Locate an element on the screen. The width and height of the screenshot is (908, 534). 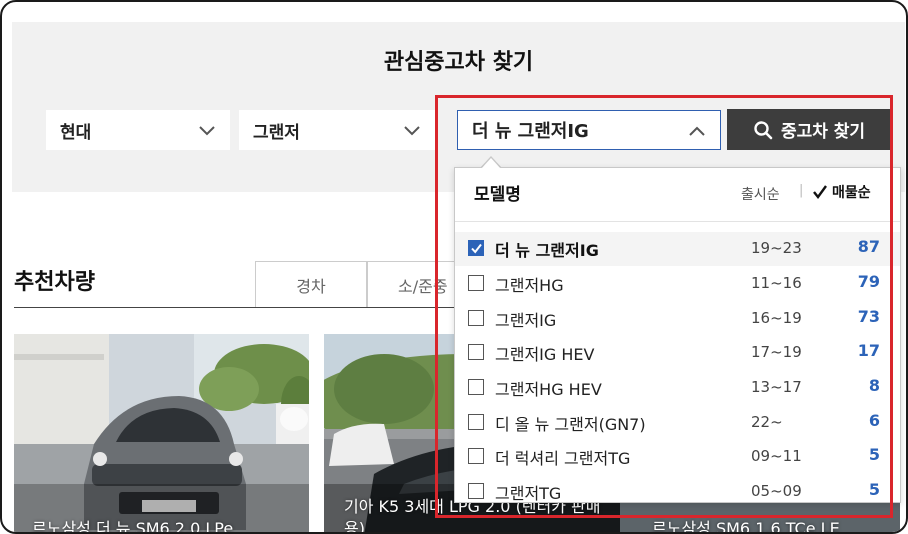
card-caption: 르노삼성 SM6 1.6 TCe LE is located at coordinates (746, 526).